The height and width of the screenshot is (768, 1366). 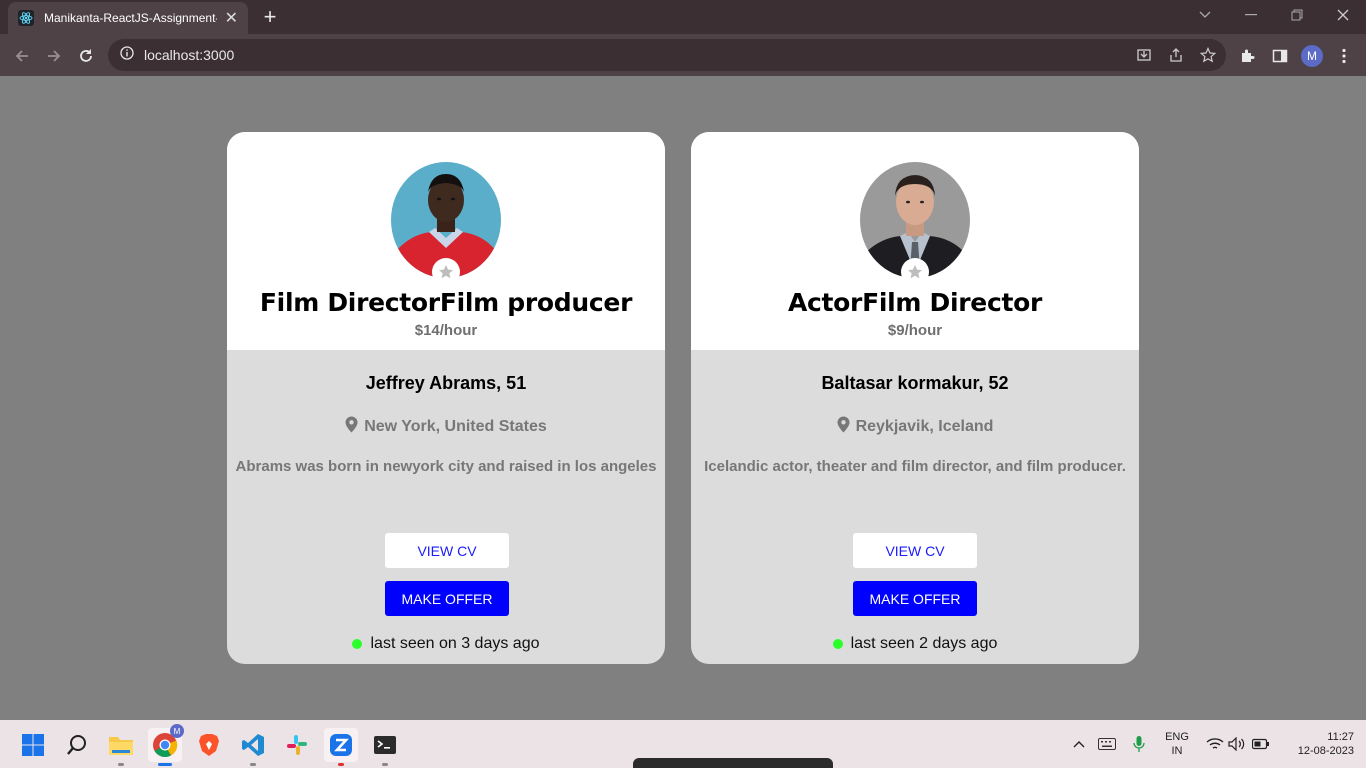 What do you see at coordinates (455, 643) in the screenshot?
I see `last-seen-text: last seen on 3 days ago` at bounding box center [455, 643].